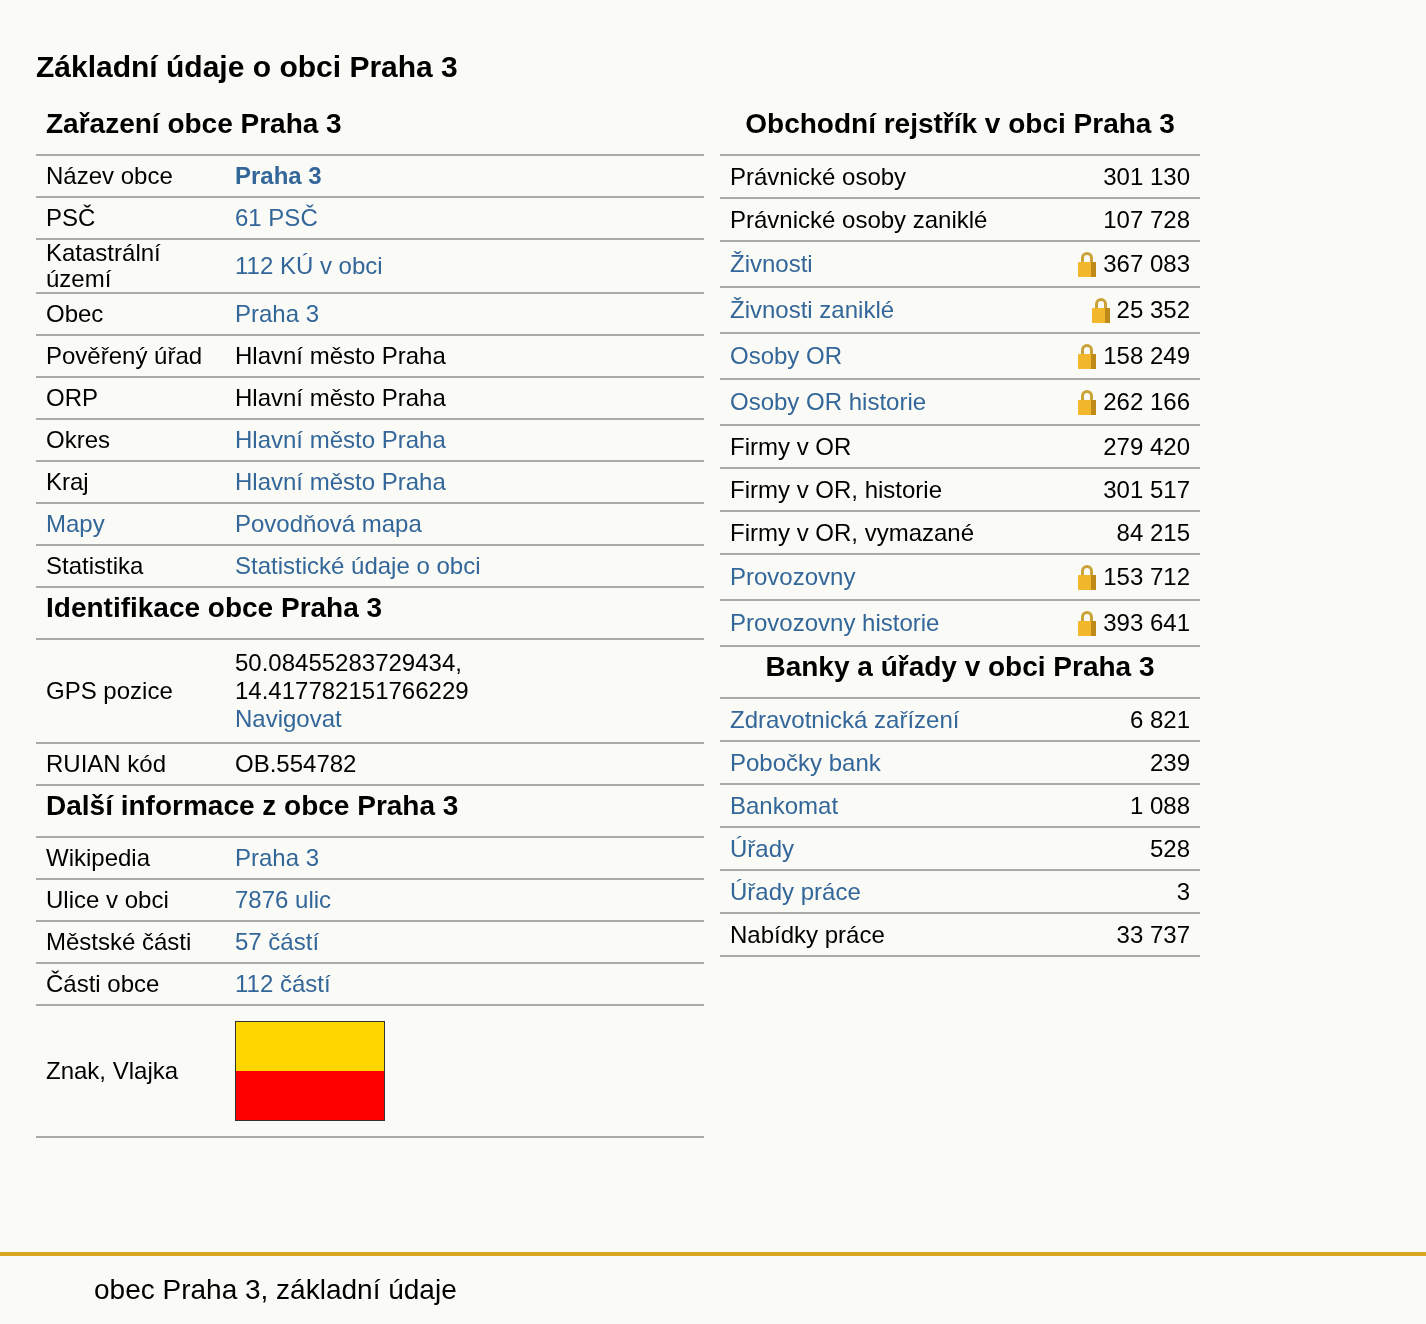  What do you see at coordinates (791, 446) in the screenshot?
I see `row-label: Firmy v OR` at bounding box center [791, 446].